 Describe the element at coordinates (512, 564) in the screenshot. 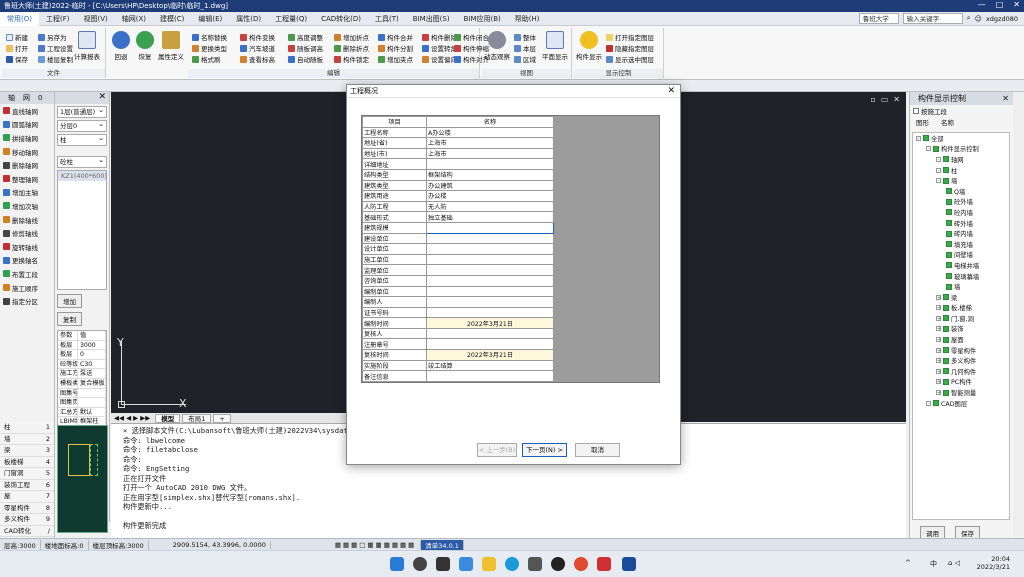

I see `edge-icon` at that location.